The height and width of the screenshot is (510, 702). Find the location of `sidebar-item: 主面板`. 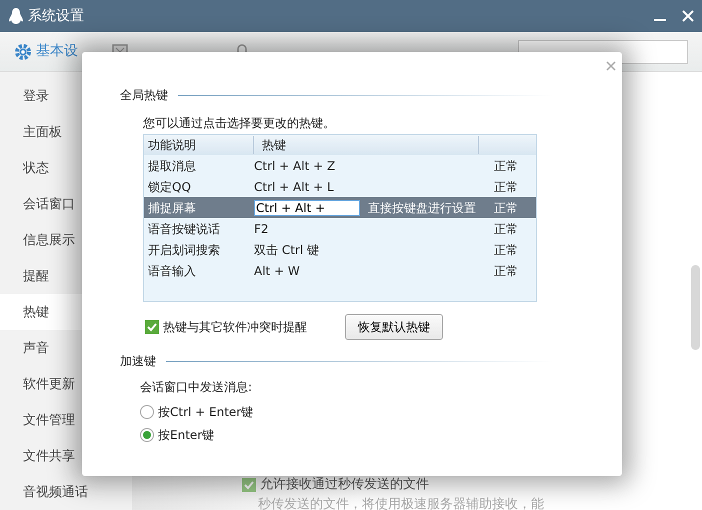

sidebar-item: 主面板 is located at coordinates (66, 132).